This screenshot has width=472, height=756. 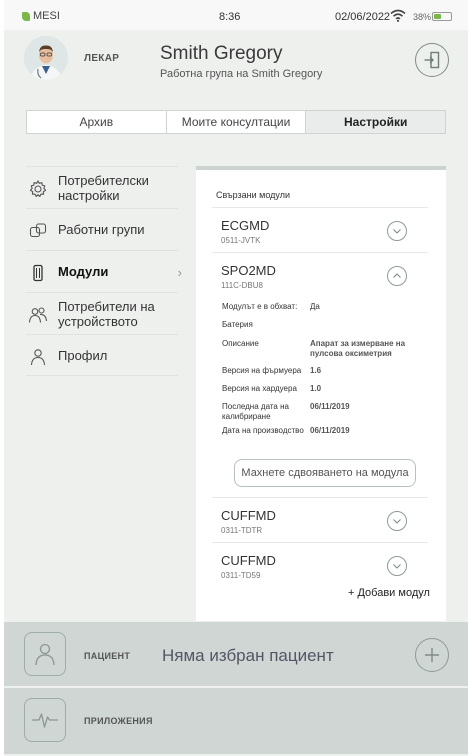 What do you see at coordinates (241, 574) in the screenshot?
I see `module-id: 0311-TD59` at bounding box center [241, 574].